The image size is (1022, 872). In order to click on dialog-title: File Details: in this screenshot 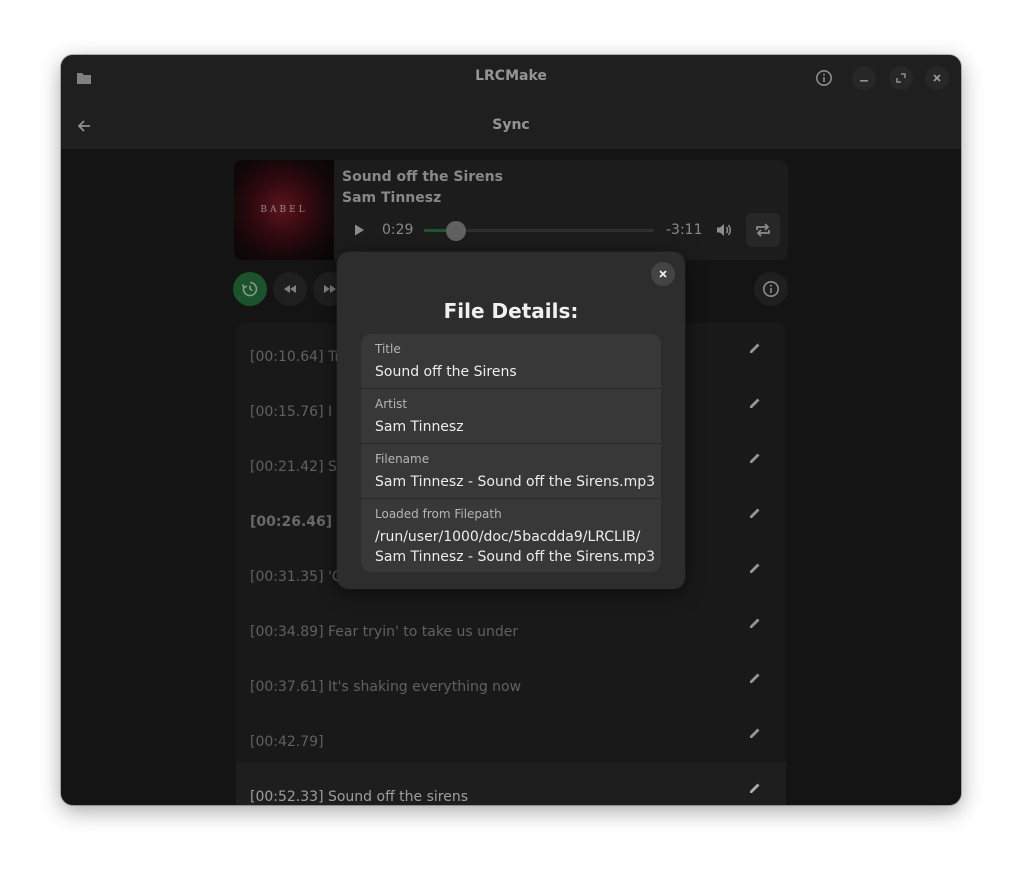, I will do `click(511, 311)`.